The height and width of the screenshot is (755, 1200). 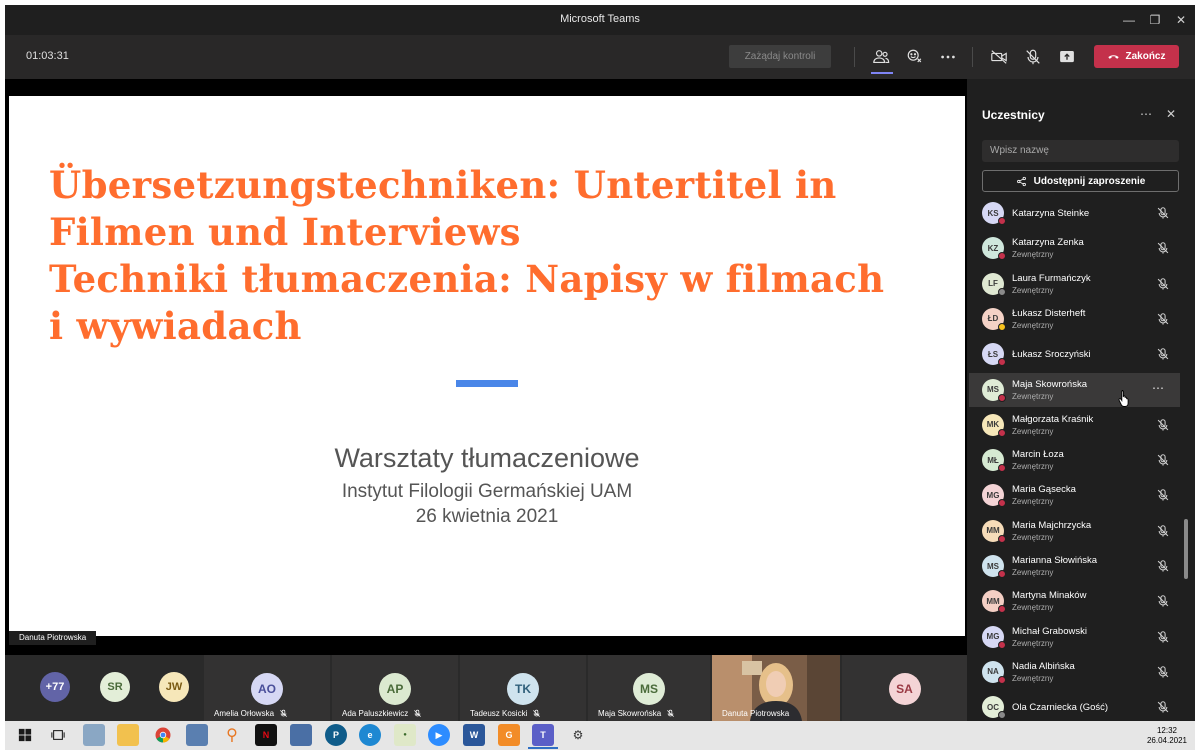 What do you see at coordinates (1067, 57) in the screenshot?
I see `share-screen-icon` at bounding box center [1067, 57].